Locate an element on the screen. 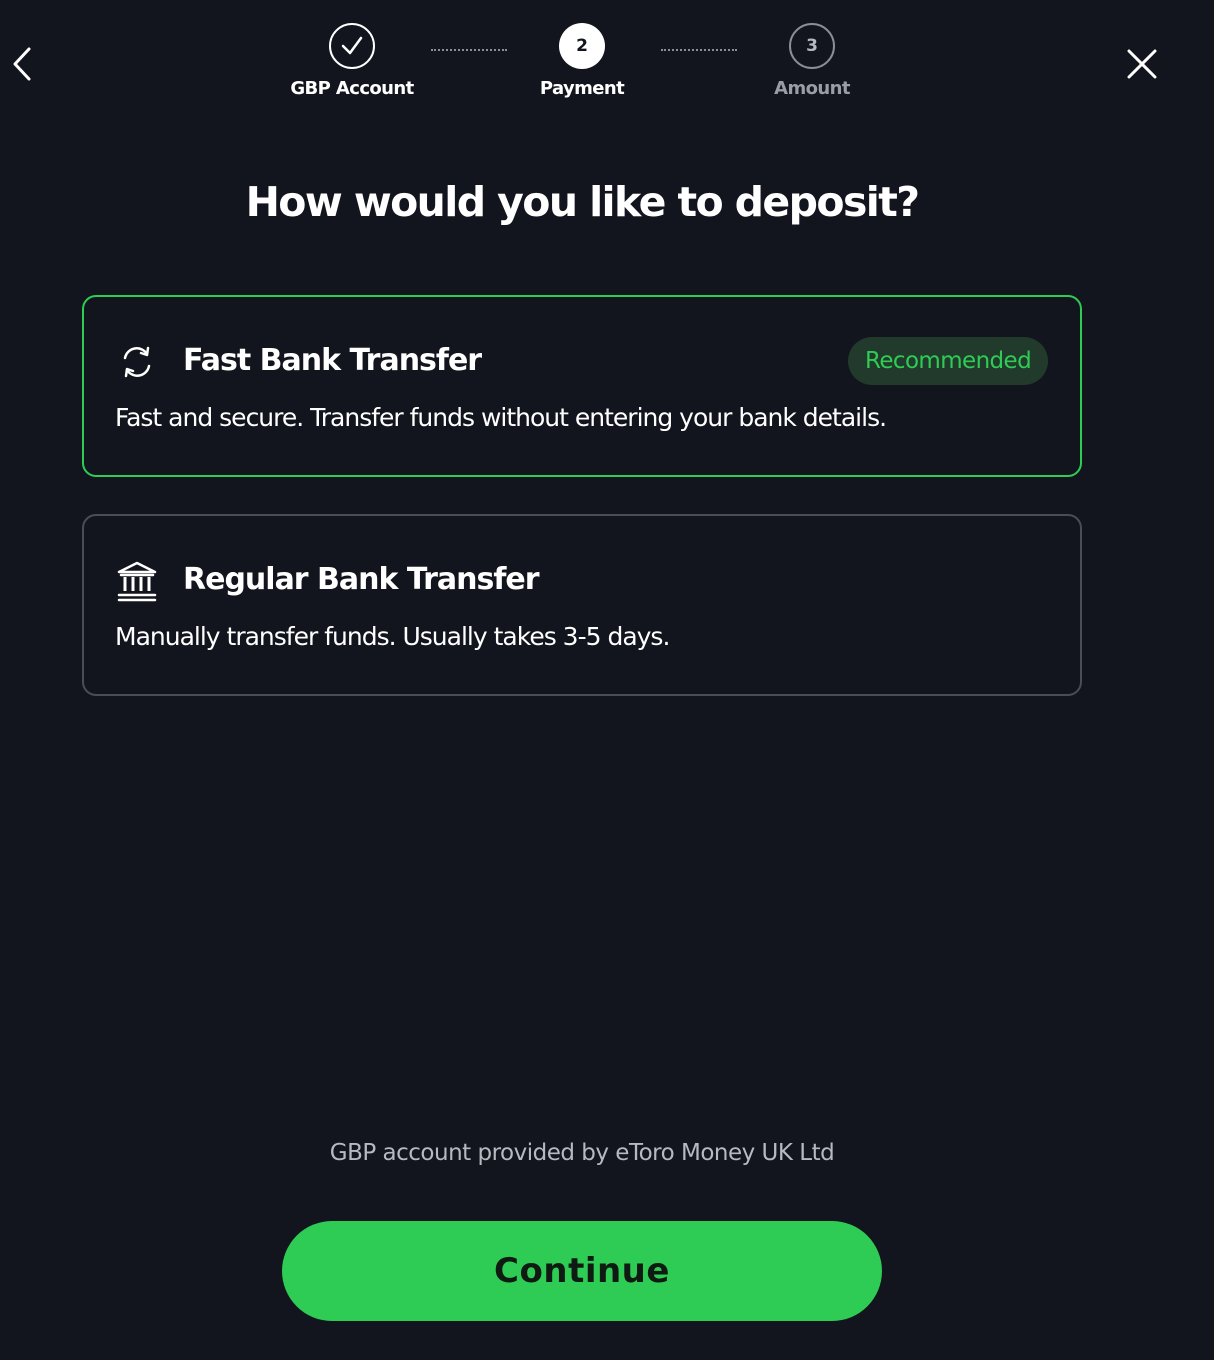 The image size is (1214, 1360). step-gbp-account: GBP Account is located at coordinates (352, 61).